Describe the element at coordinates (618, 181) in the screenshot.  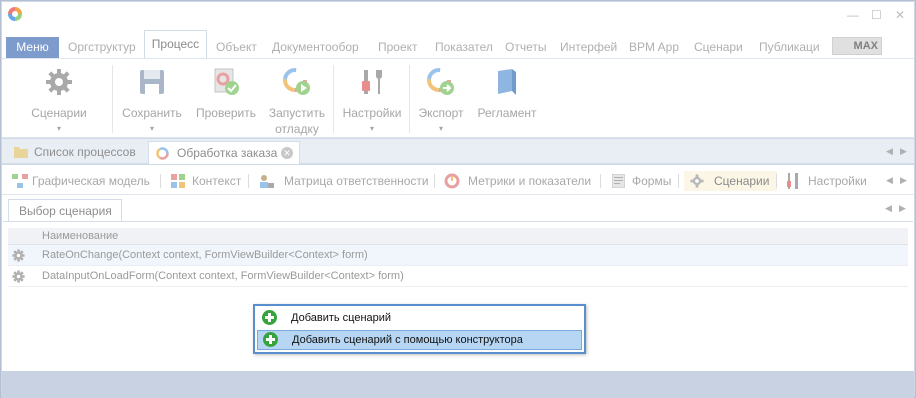
I see `form-icon` at that location.